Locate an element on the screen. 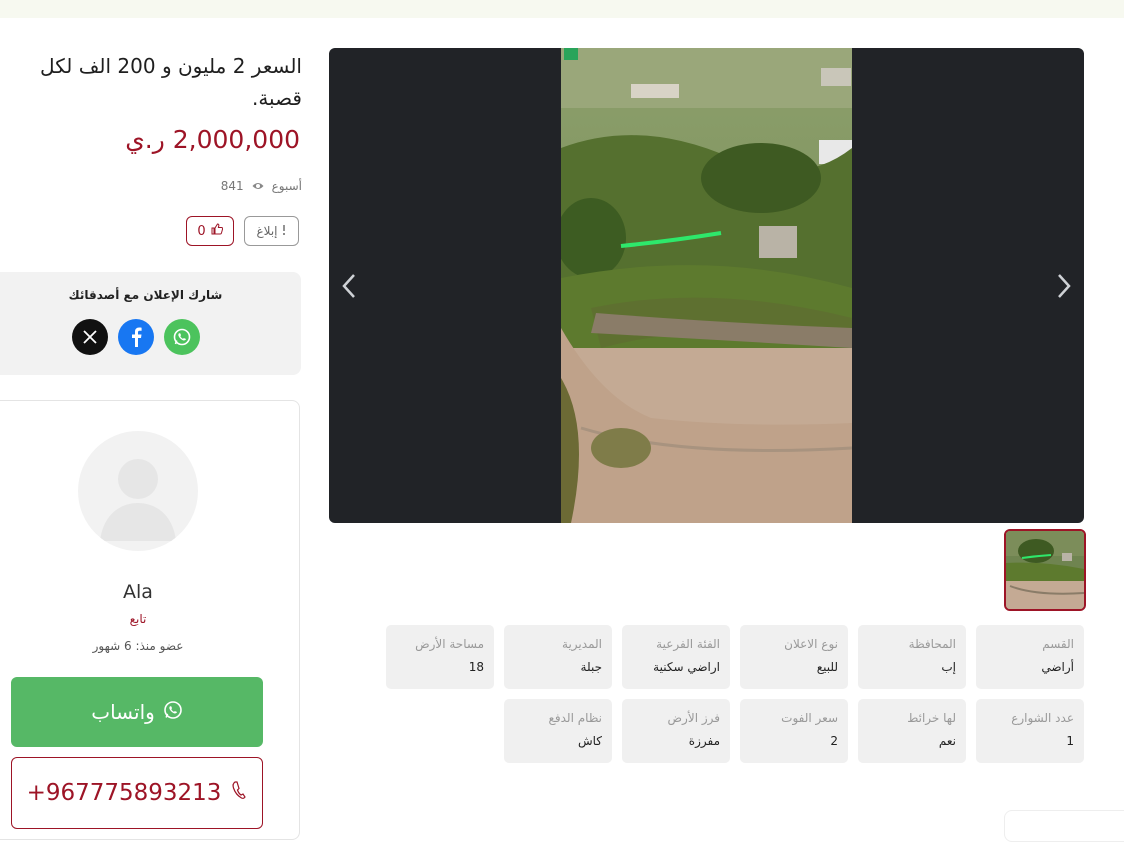  attribute-label: نوع الاعلان is located at coordinates (811, 644).